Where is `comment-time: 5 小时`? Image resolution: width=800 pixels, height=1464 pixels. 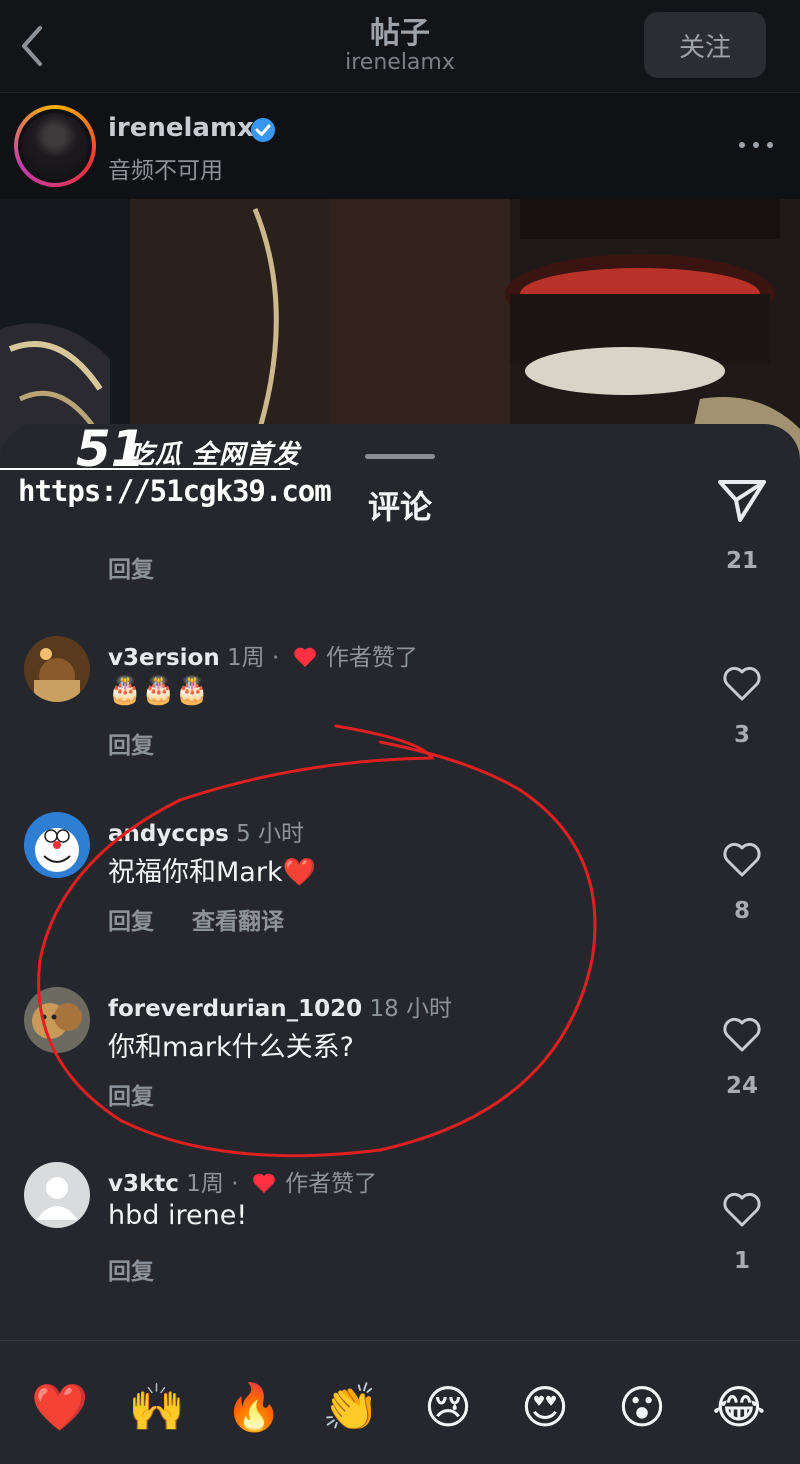
comment-time: 5 小时 is located at coordinates (270, 834).